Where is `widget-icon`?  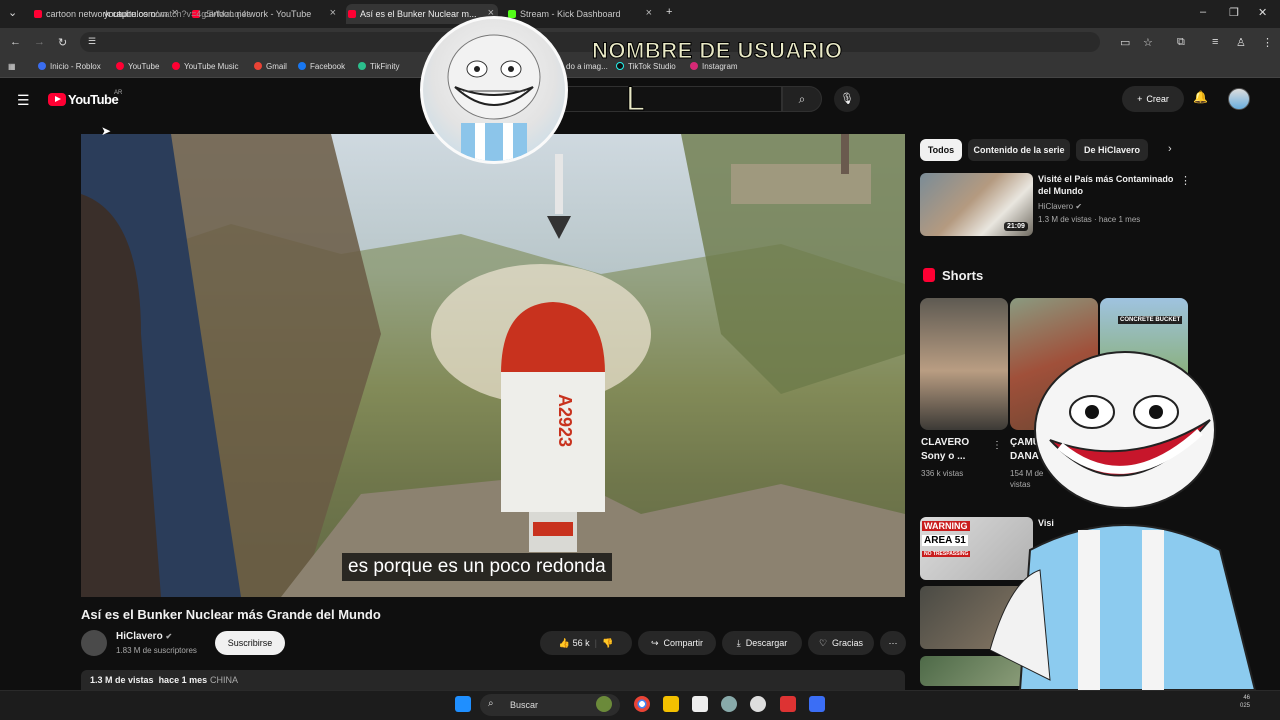 widget-icon is located at coordinates (604, 704).